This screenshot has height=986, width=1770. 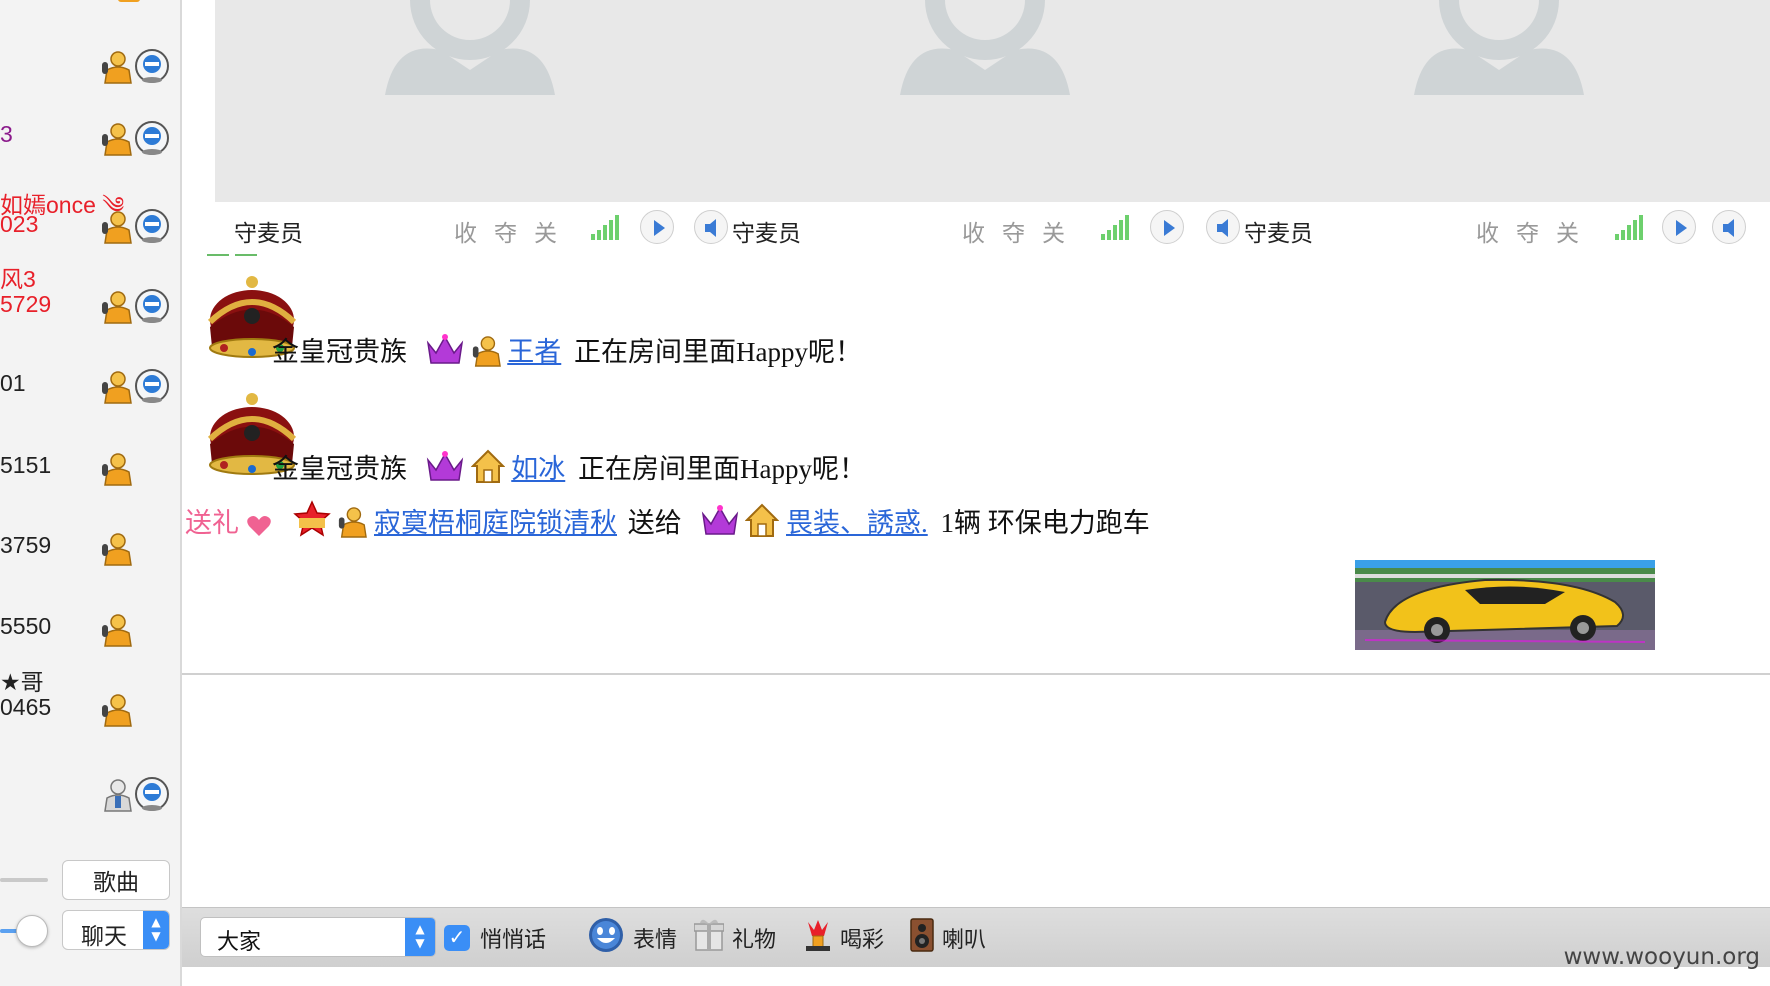 What do you see at coordinates (26, 304) in the screenshot?
I see `user-id: 5729` at bounding box center [26, 304].